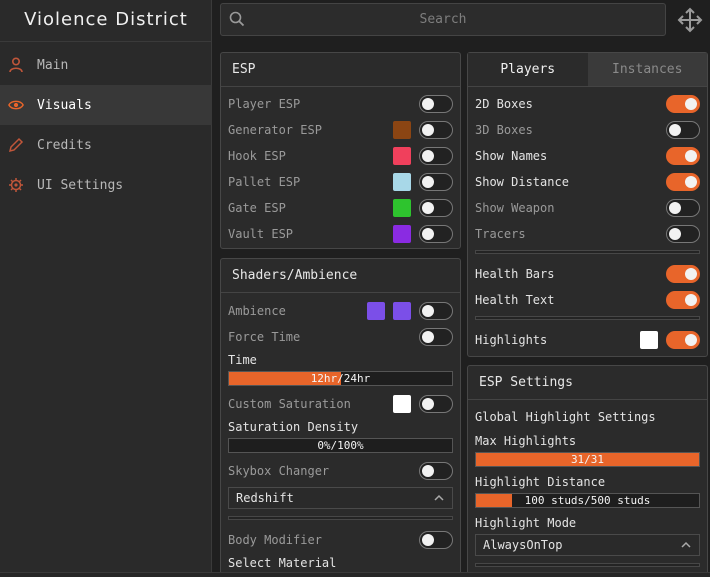 This screenshot has height=577, width=710. Describe the element at coordinates (649, 340) in the screenshot. I see `highlights-color-picker` at that location.